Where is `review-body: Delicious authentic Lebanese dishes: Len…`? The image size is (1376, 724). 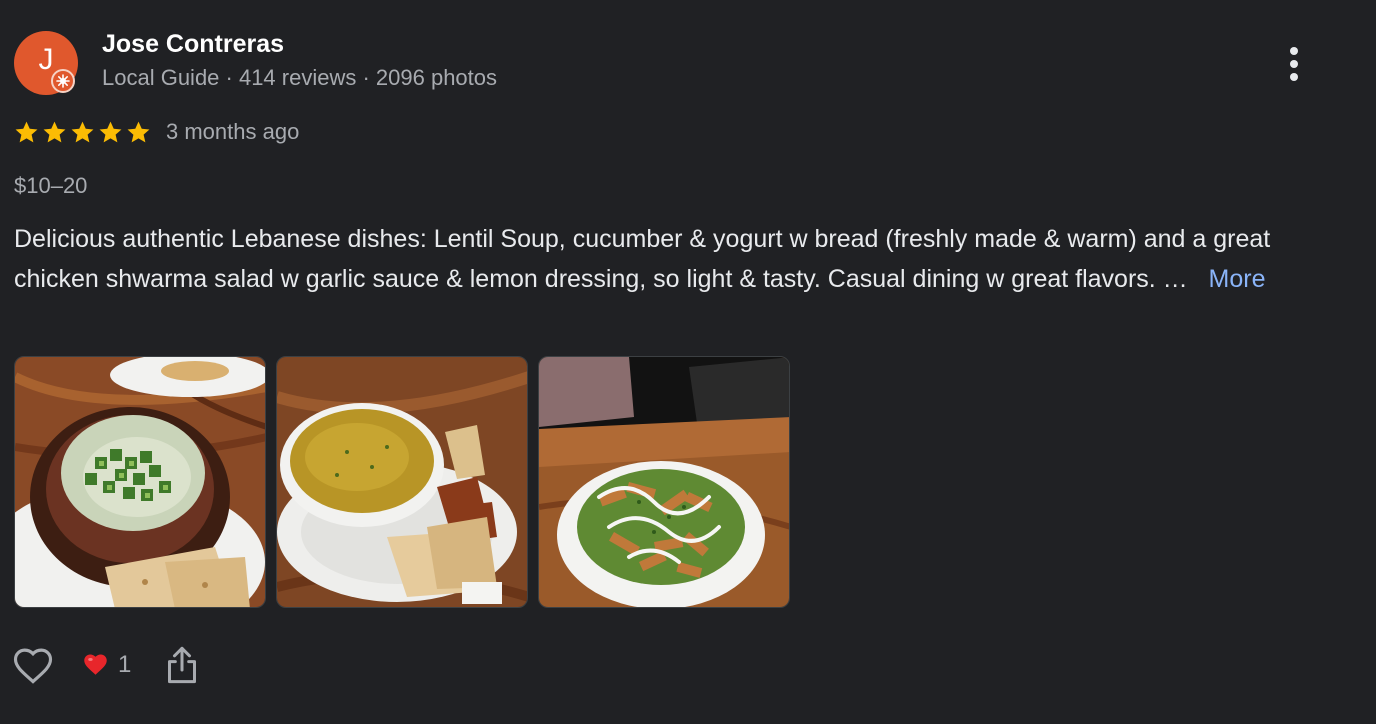
review-body: Delicious authentic Lebanese dishes: Len… is located at coordinates (642, 259).